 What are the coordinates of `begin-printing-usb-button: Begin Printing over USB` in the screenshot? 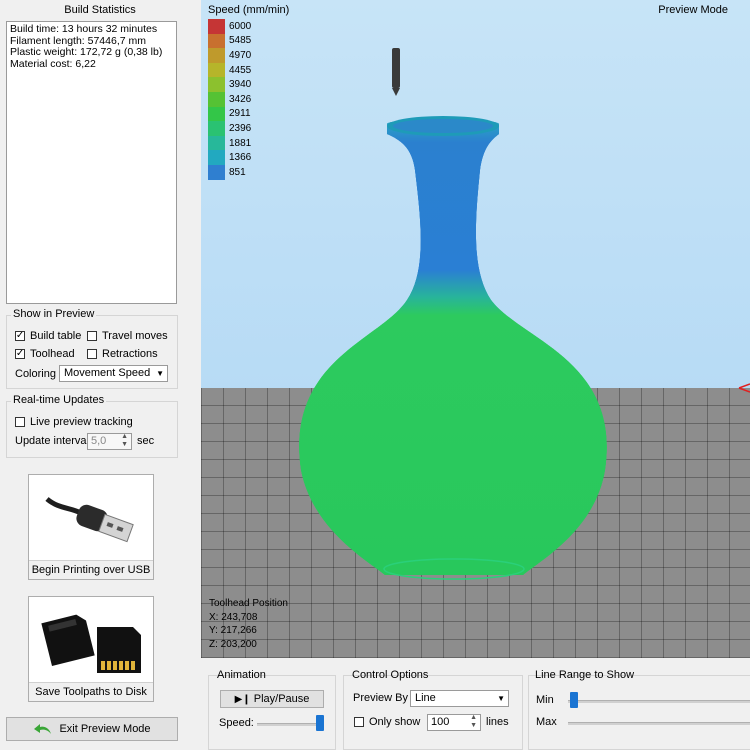 It's located at (91, 527).